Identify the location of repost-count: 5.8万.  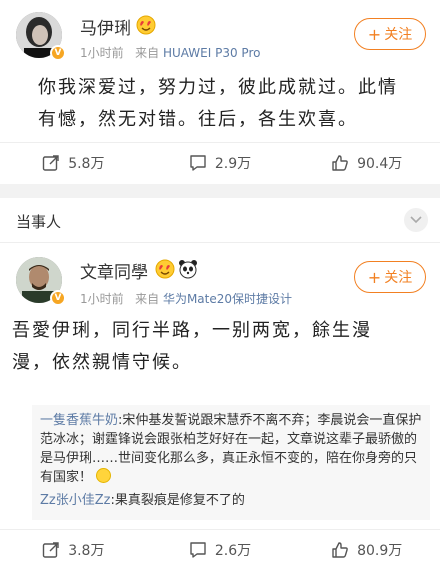
(86, 163).